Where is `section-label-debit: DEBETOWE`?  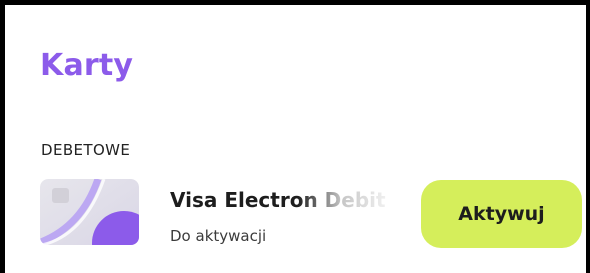 section-label-debit: DEBETOWE is located at coordinates (86, 150).